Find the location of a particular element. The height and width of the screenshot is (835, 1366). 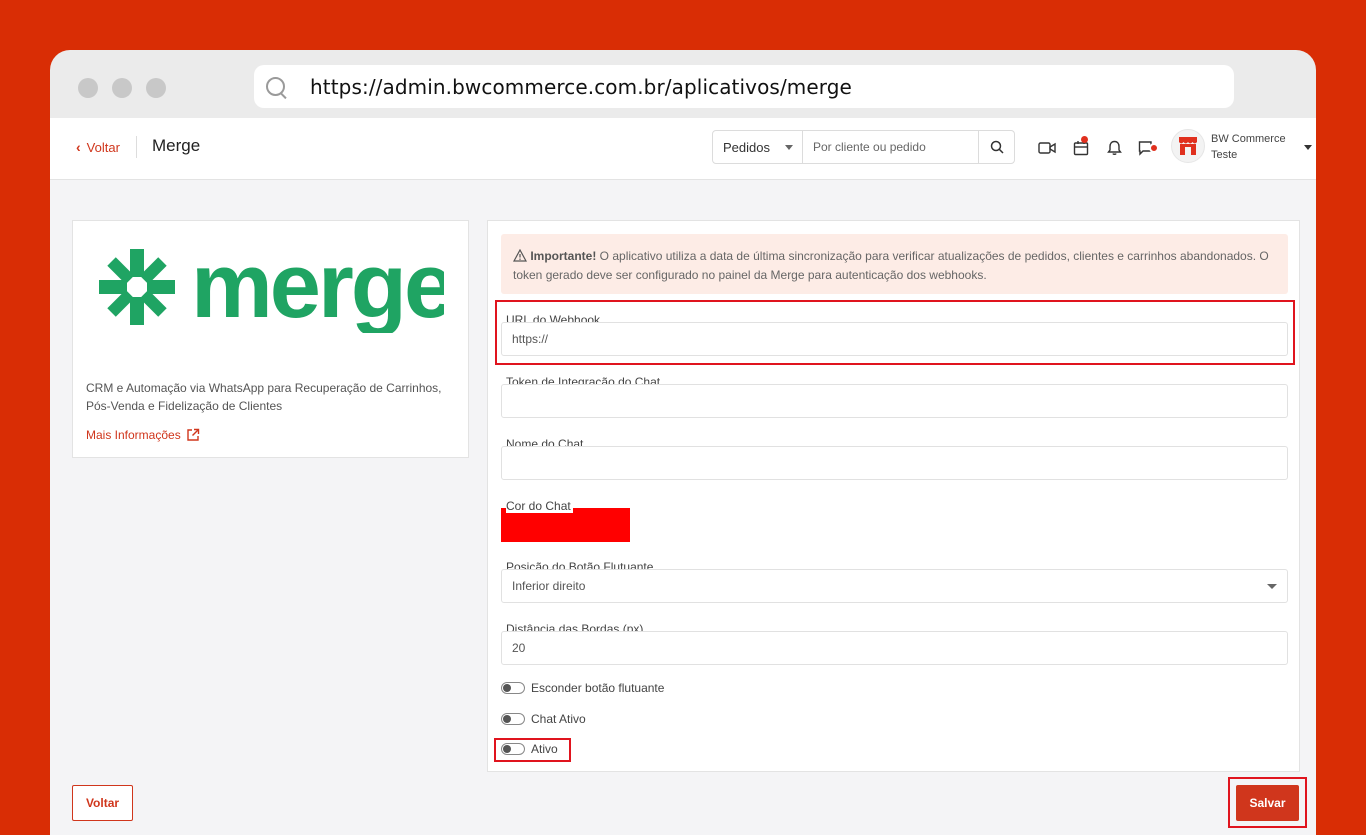

search-scope-select: Pedidos is located at coordinates (758, 147).